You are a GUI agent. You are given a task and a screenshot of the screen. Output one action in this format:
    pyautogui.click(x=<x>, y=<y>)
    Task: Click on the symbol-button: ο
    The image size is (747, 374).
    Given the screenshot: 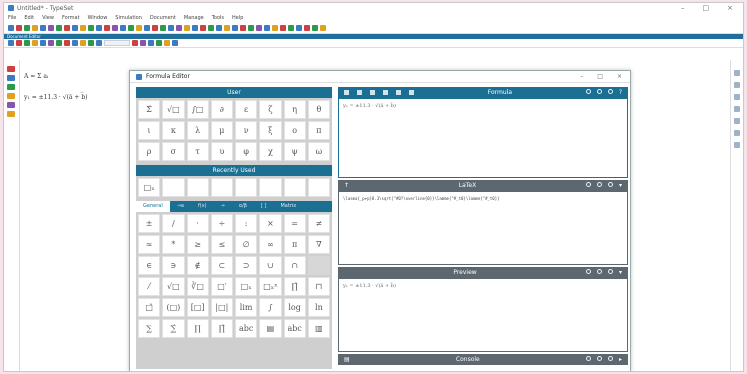 What is the action you would take?
    pyautogui.click(x=294, y=130)
    